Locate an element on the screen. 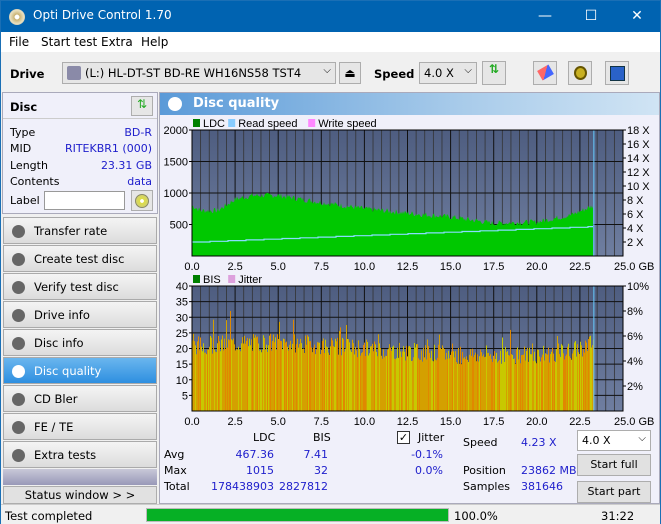 The image size is (661, 524). disc-label-input is located at coordinates (84, 200).